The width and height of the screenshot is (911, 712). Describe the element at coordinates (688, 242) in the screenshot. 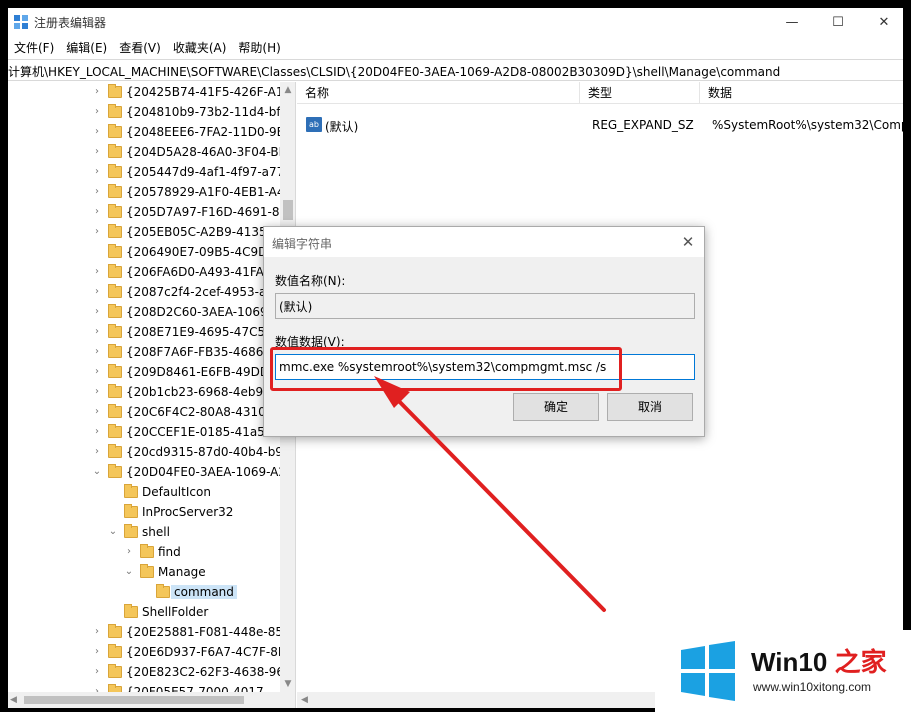

I see `dialog-close-icon: ✕` at that location.